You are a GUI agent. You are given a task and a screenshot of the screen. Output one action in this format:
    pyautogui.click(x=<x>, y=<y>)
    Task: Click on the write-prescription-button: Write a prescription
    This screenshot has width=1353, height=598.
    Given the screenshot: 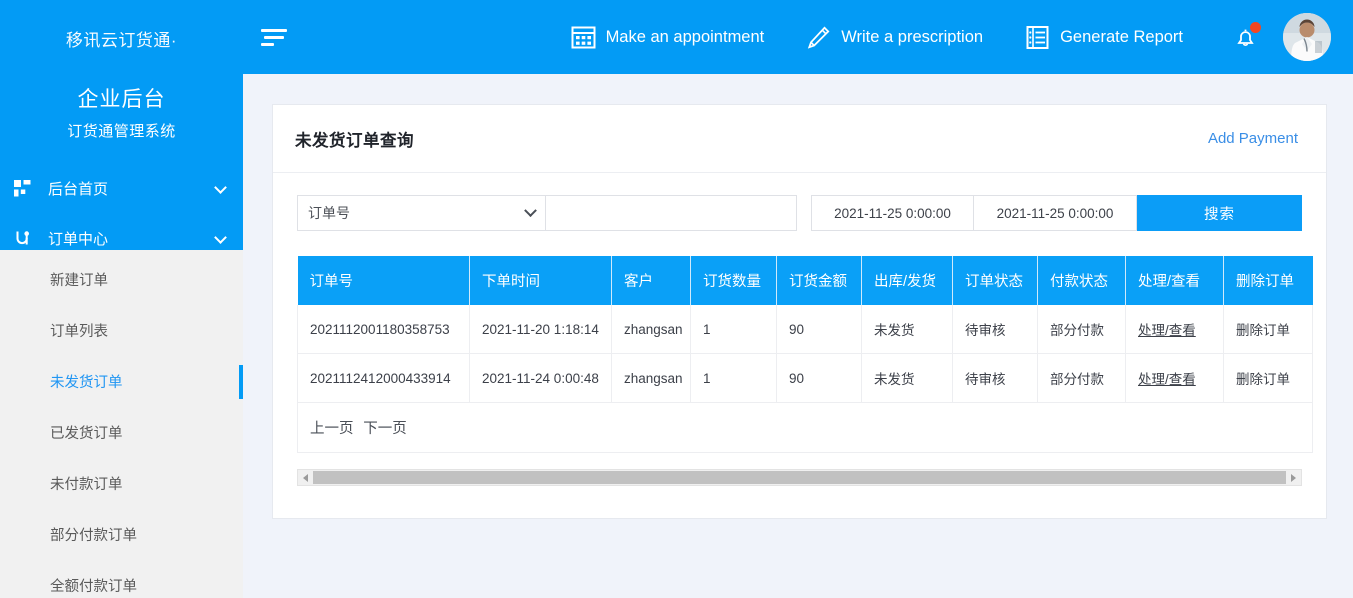 What is the action you would take?
    pyautogui.click(x=894, y=37)
    